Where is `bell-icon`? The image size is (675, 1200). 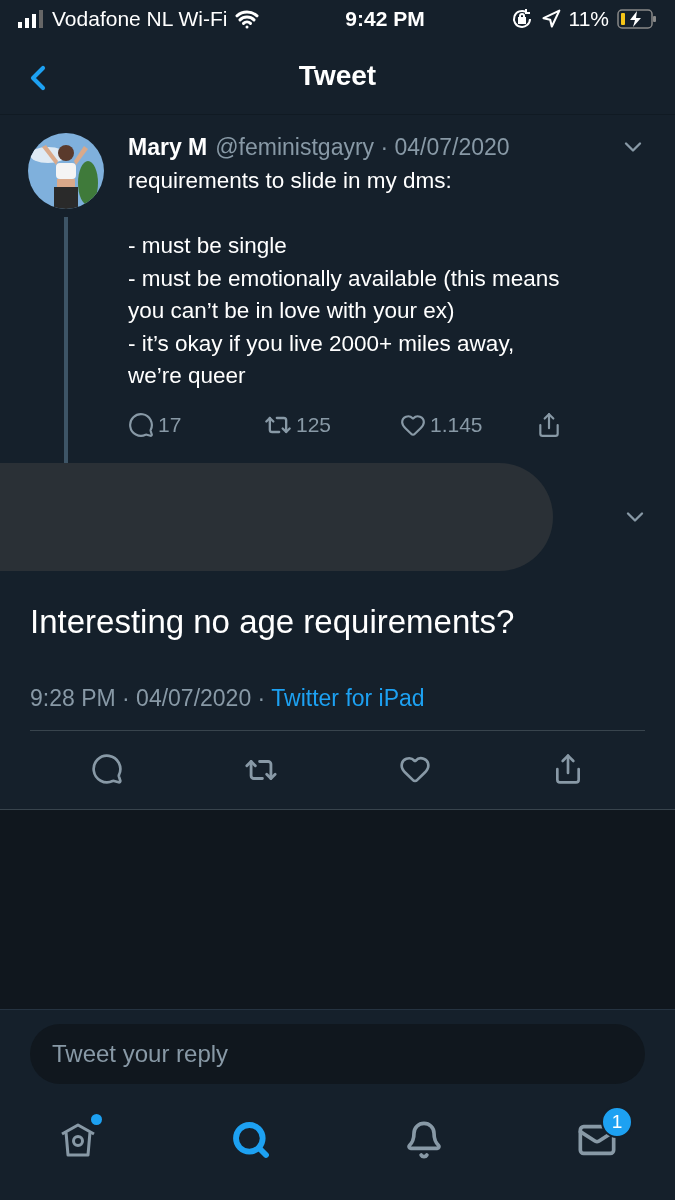
bell-icon is located at coordinates (424, 1140).